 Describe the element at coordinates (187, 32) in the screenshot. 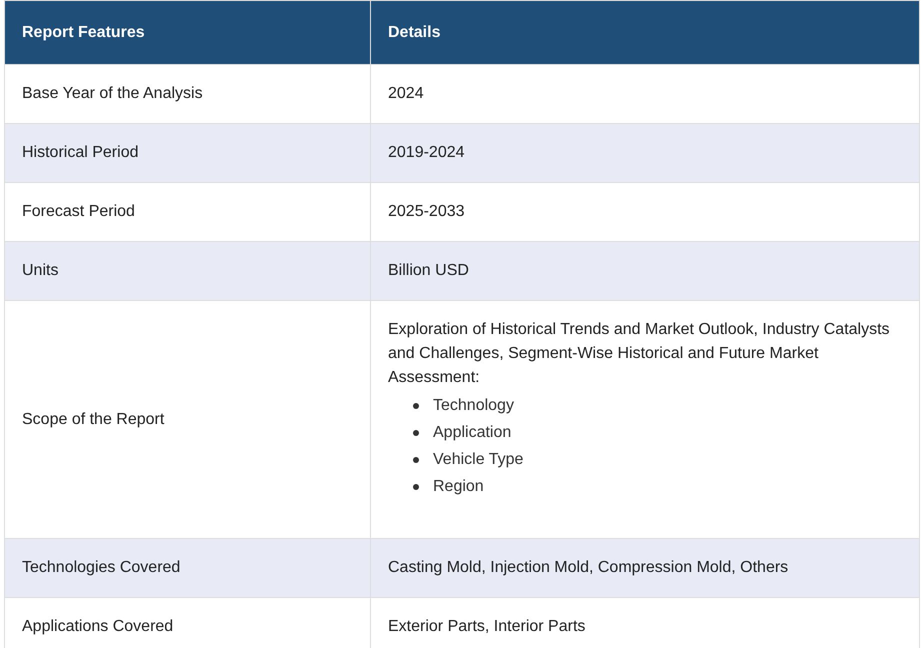

I see `column-header: Report Features` at that location.